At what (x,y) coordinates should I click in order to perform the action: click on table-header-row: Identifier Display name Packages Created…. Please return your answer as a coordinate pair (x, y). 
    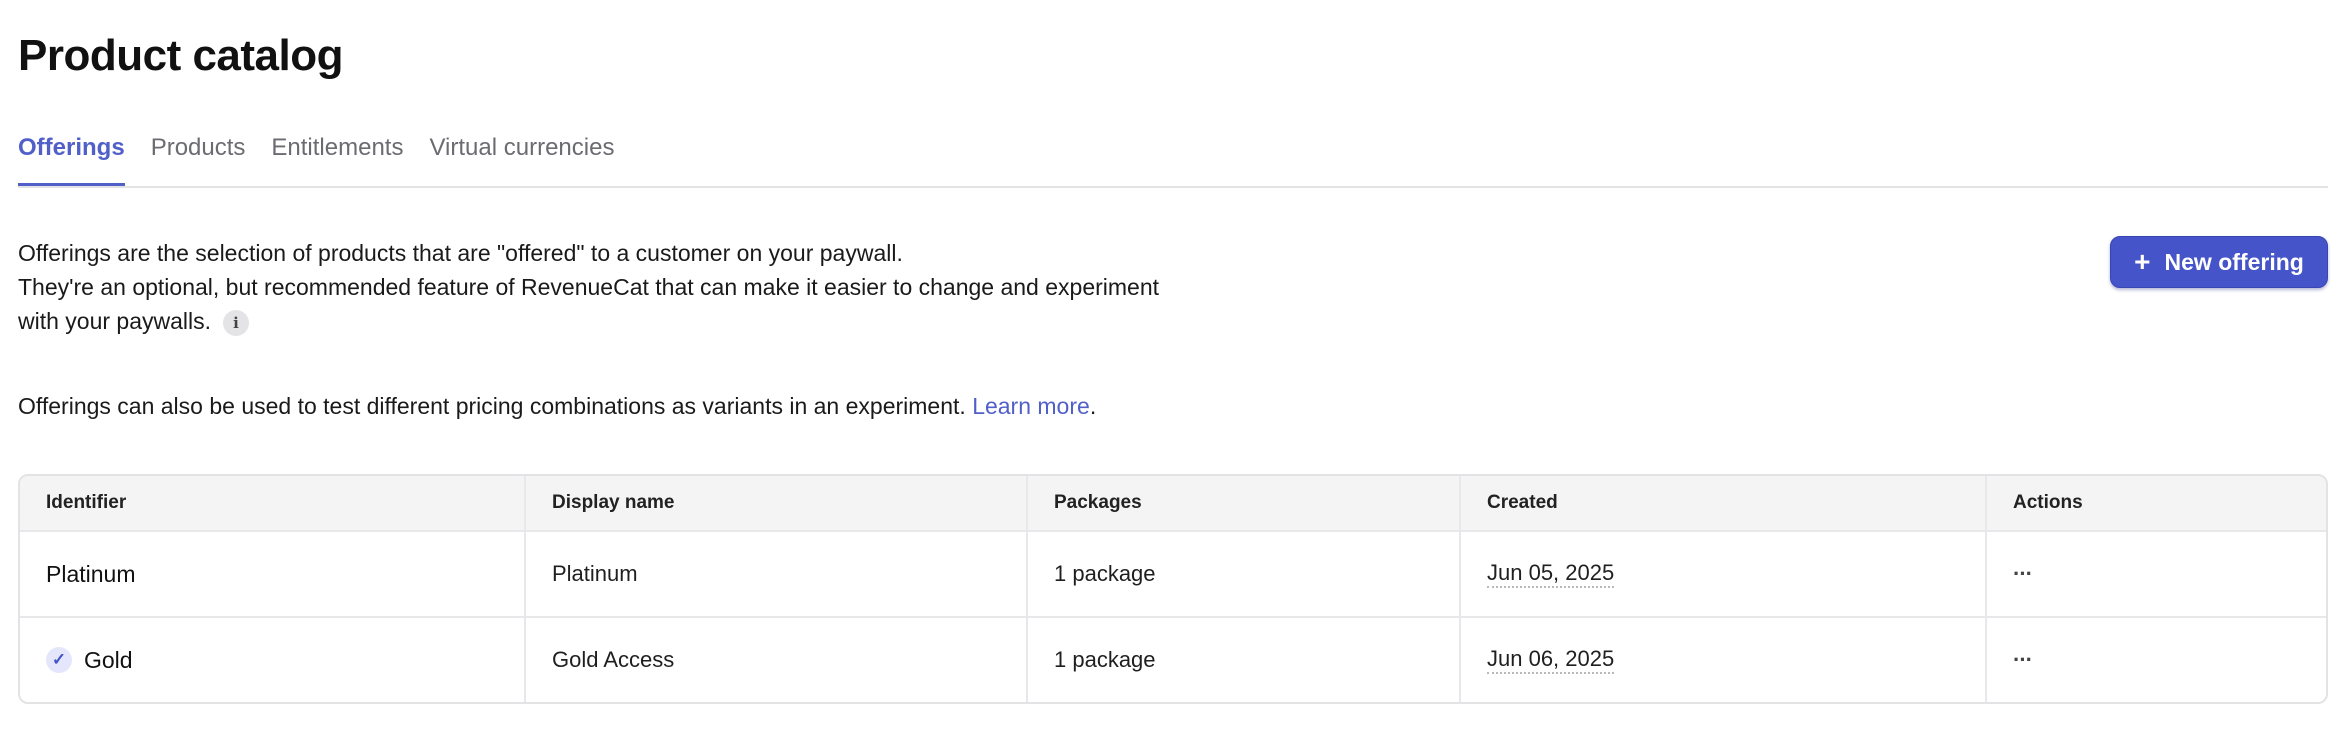
    Looking at the image, I should click on (1173, 504).